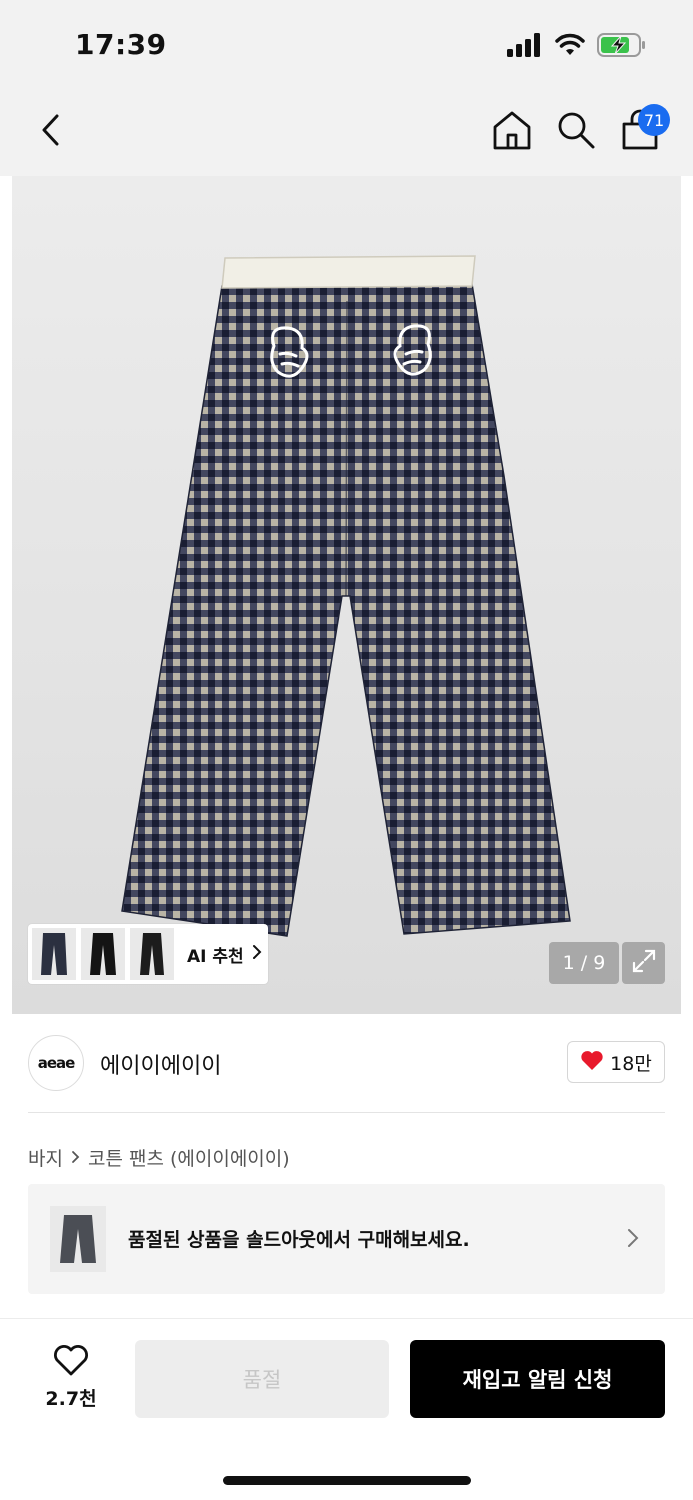  I want to click on brand-like-button: 18만, so click(616, 1062).